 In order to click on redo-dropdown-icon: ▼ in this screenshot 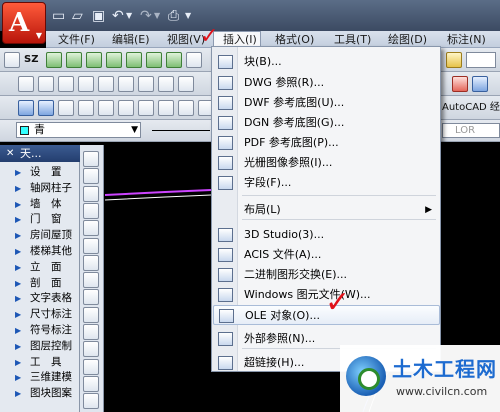, I will do `click(157, 16)`.